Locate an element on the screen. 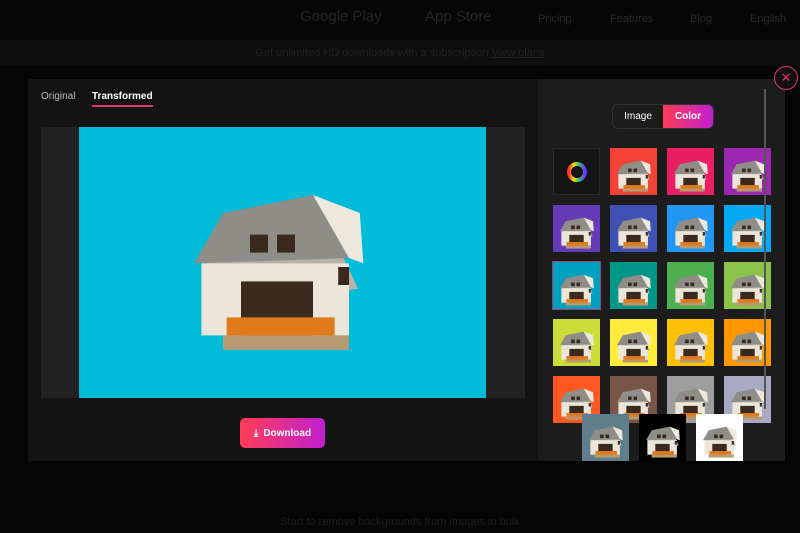 The height and width of the screenshot is (533, 800). house-image is located at coordinates (279, 272).